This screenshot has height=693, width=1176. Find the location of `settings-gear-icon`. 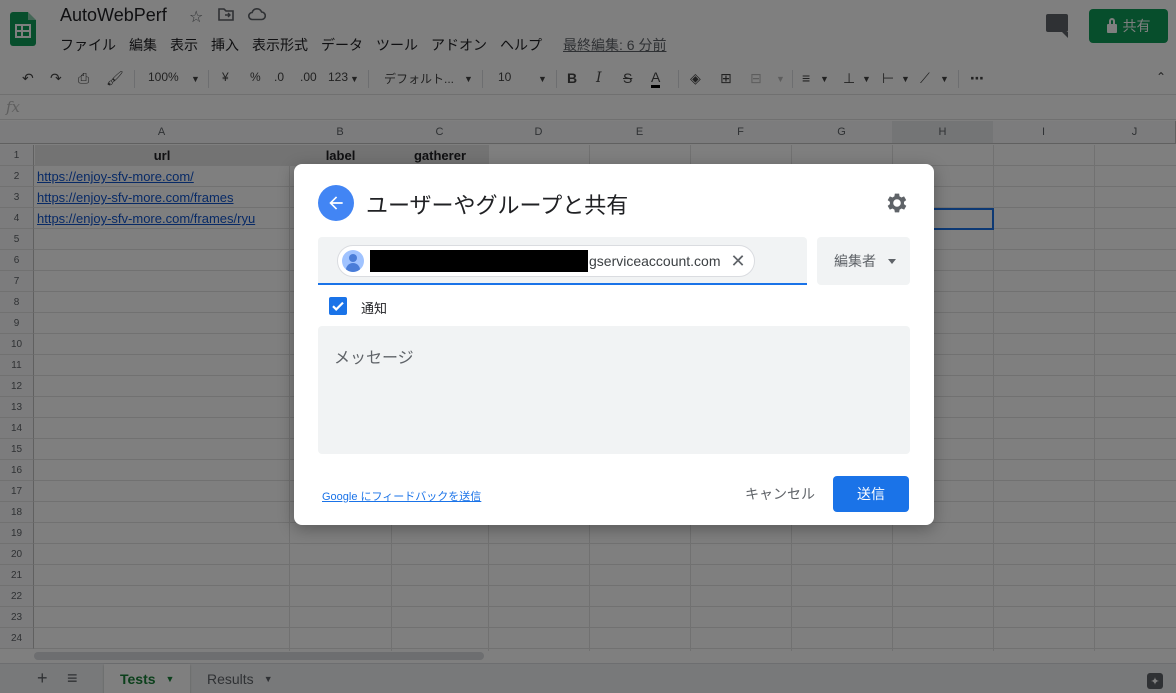

settings-gear-icon is located at coordinates (897, 203).